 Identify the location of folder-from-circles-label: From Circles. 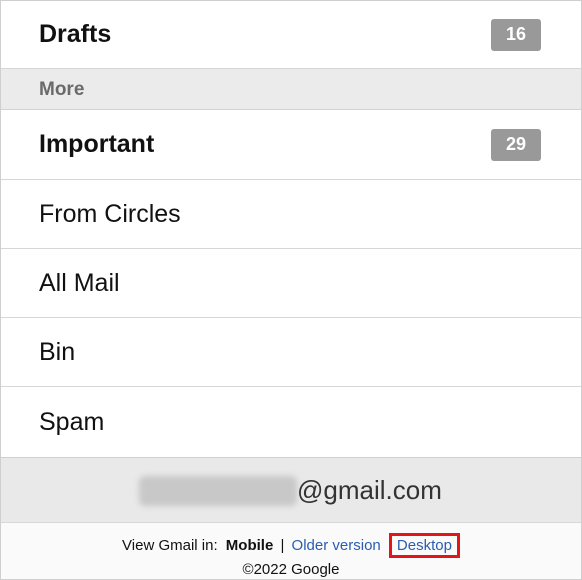
(110, 213).